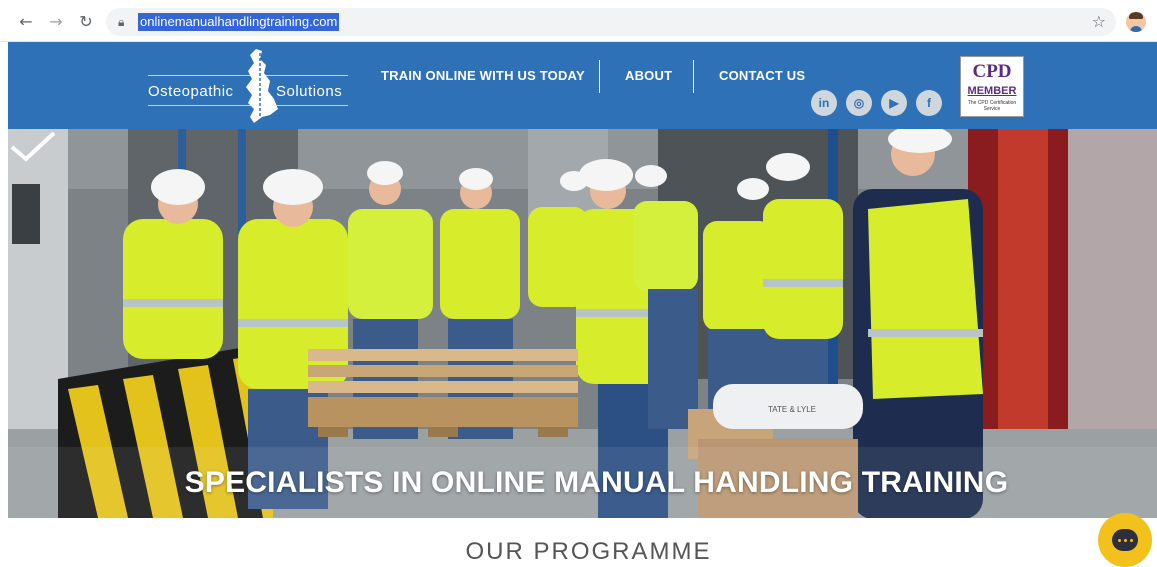  What do you see at coordinates (56, 21) in the screenshot?
I see `forward-arrow-icon: →` at bounding box center [56, 21].